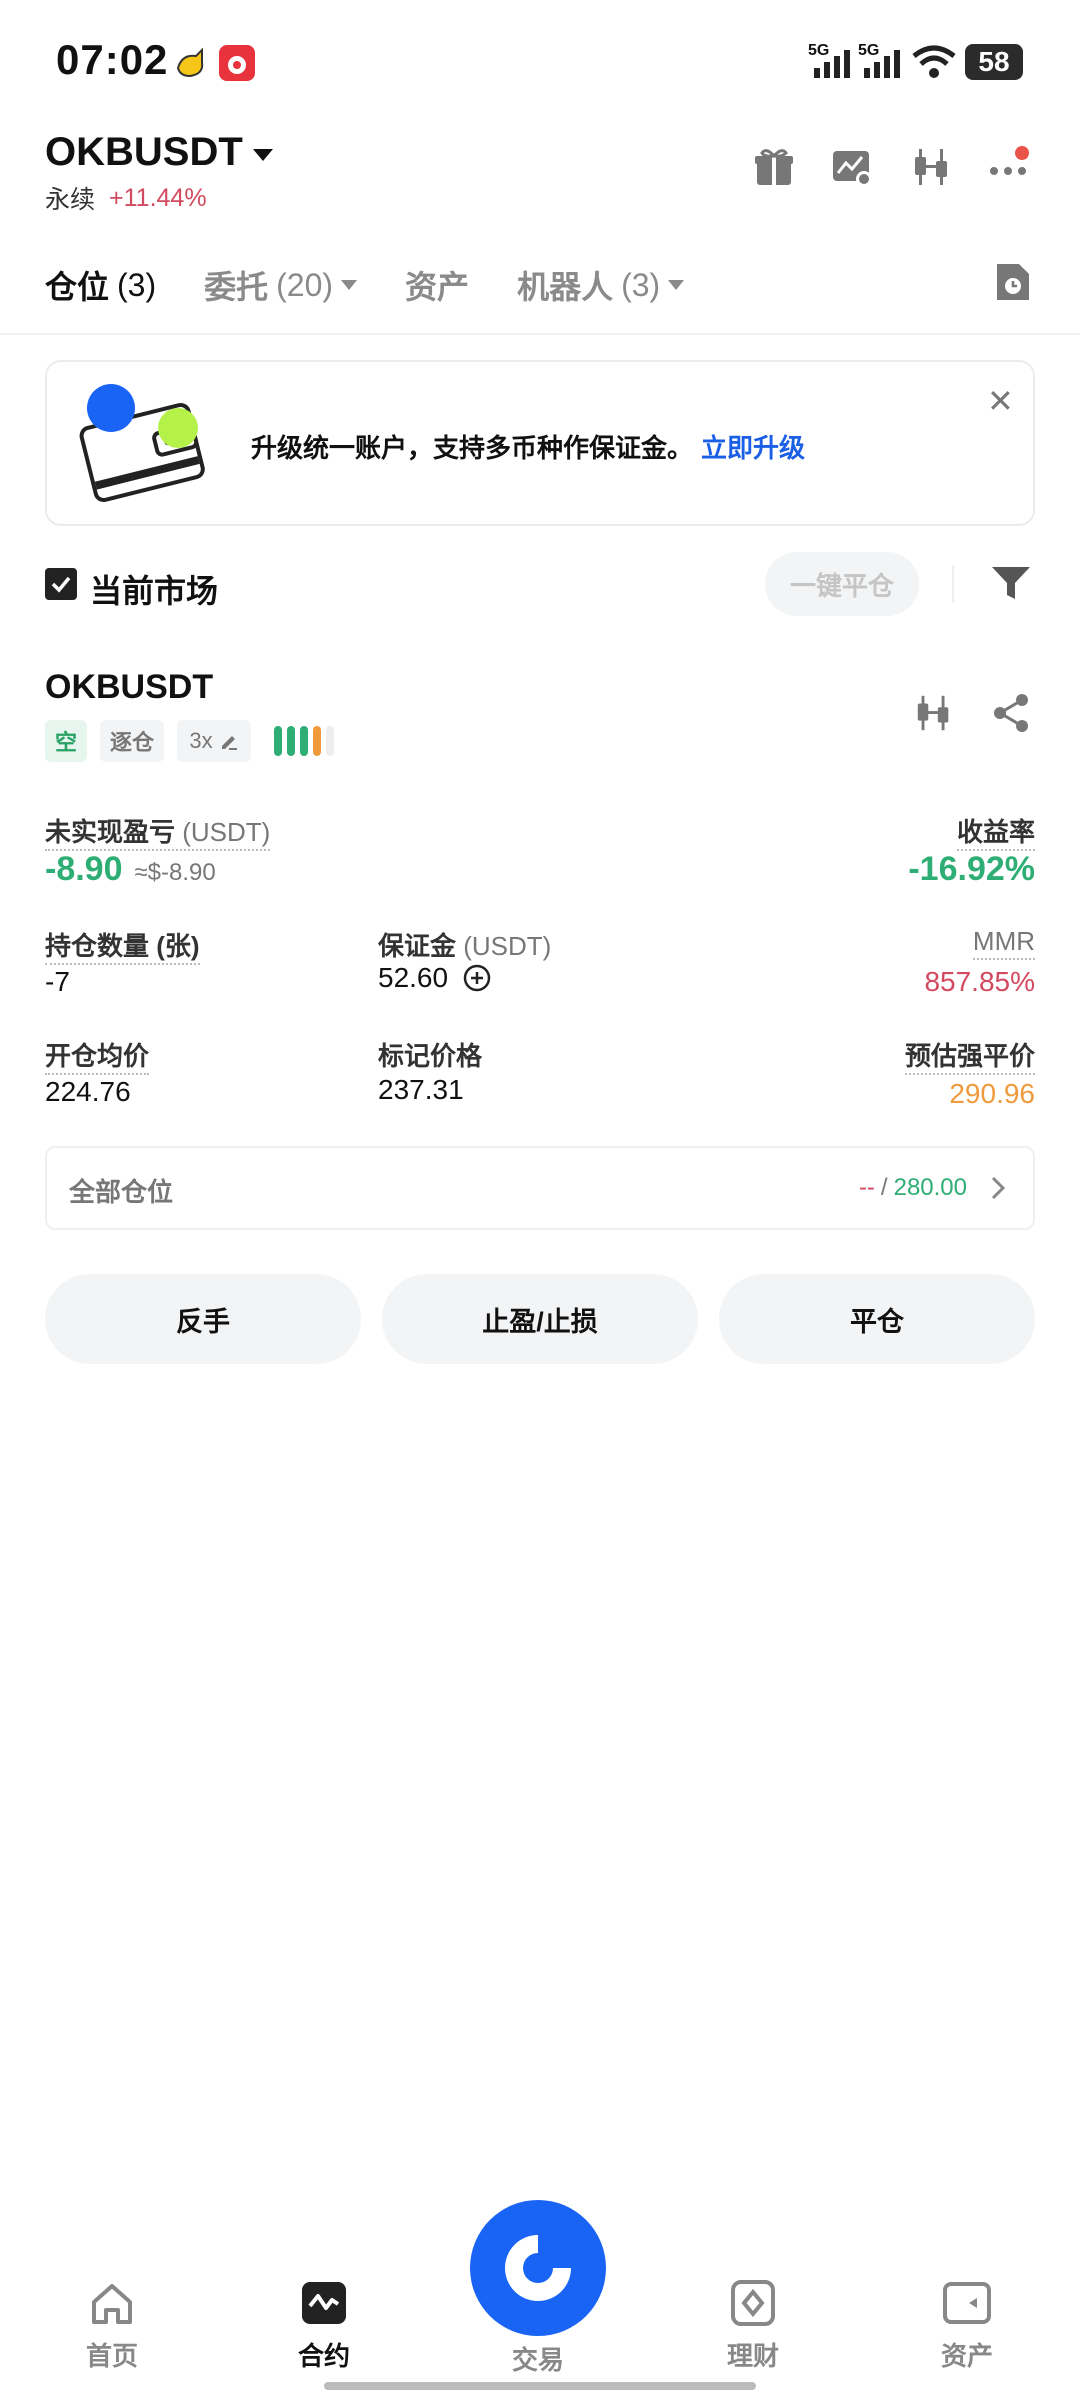 The image size is (1080, 2392). I want to click on trade-fab-button, so click(538, 2268).